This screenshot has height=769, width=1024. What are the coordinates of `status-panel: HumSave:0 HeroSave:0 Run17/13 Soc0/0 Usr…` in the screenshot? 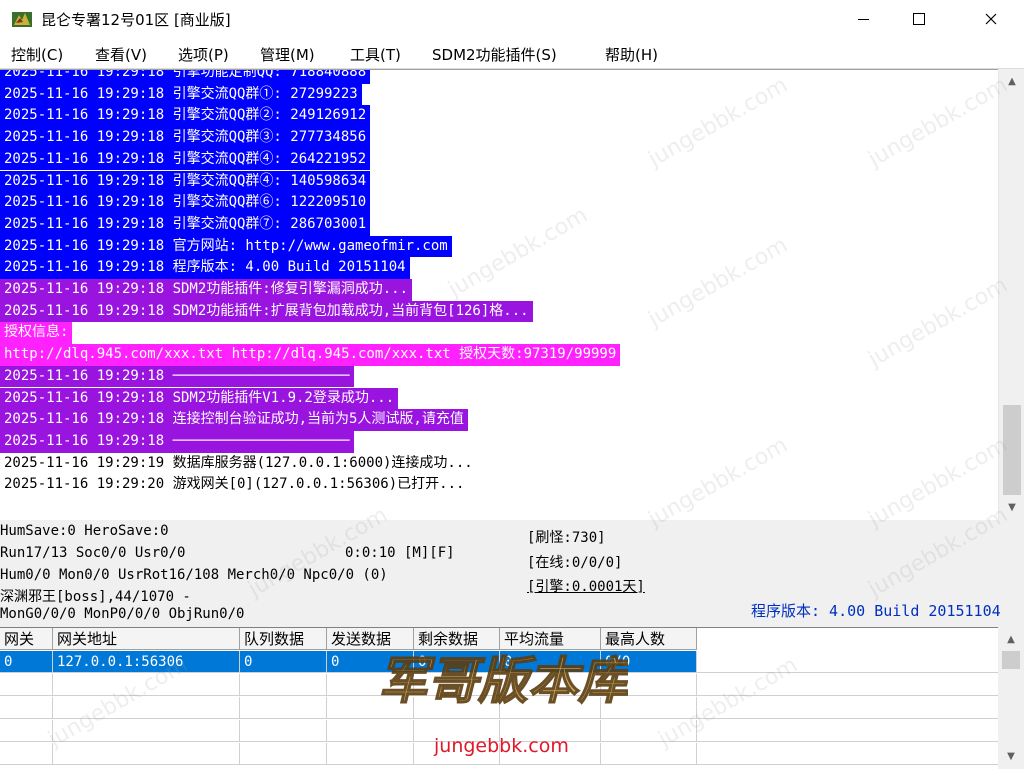 It's located at (512, 573).